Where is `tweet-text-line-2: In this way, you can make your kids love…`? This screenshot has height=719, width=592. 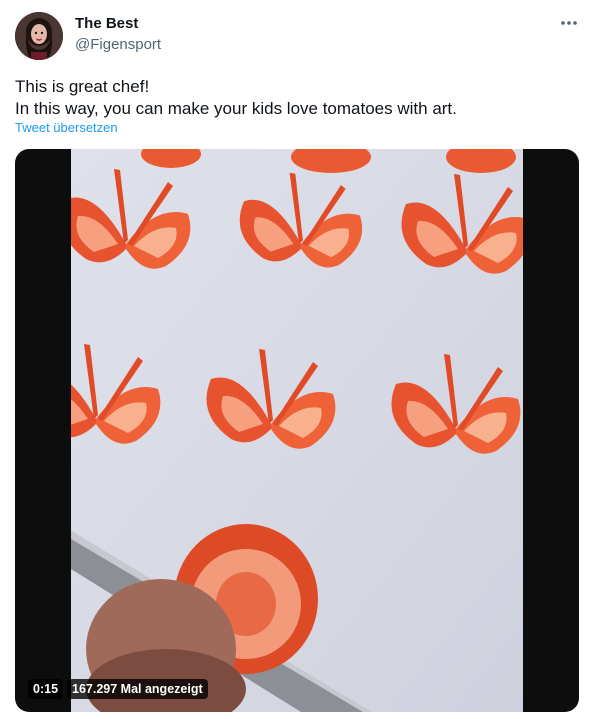 tweet-text-line-2: In this way, you can make your kids love… is located at coordinates (236, 108).